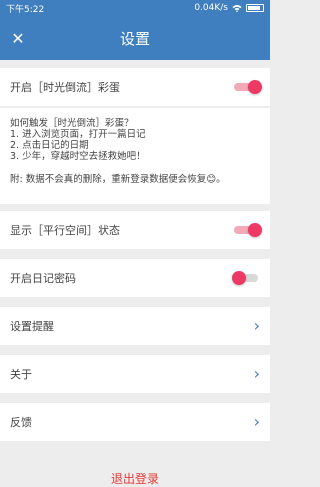 The width and height of the screenshot is (320, 487). What do you see at coordinates (21, 422) in the screenshot?
I see `feedback-label: 反馈` at bounding box center [21, 422].